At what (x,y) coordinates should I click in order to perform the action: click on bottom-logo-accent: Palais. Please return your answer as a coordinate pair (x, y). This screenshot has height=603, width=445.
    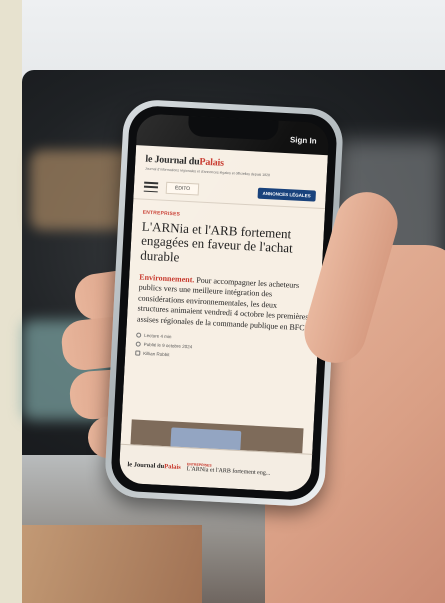
    Looking at the image, I should click on (173, 466).